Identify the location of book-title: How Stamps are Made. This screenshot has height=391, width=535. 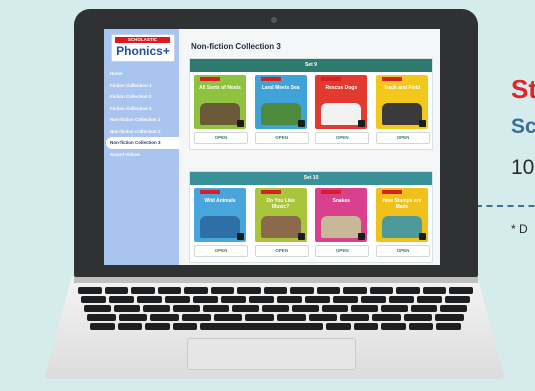
(402, 204).